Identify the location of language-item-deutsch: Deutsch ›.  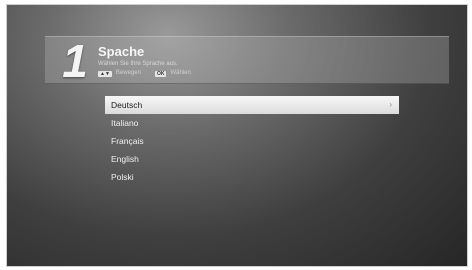
(252, 105).